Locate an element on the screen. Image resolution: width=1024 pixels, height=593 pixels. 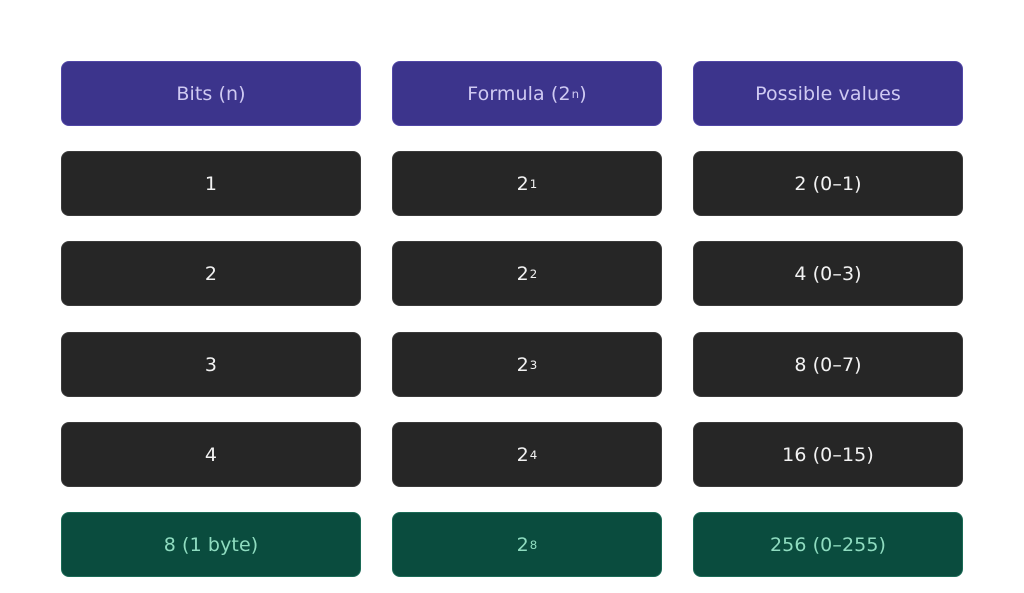
bits-value: 2 is located at coordinates (211, 273).